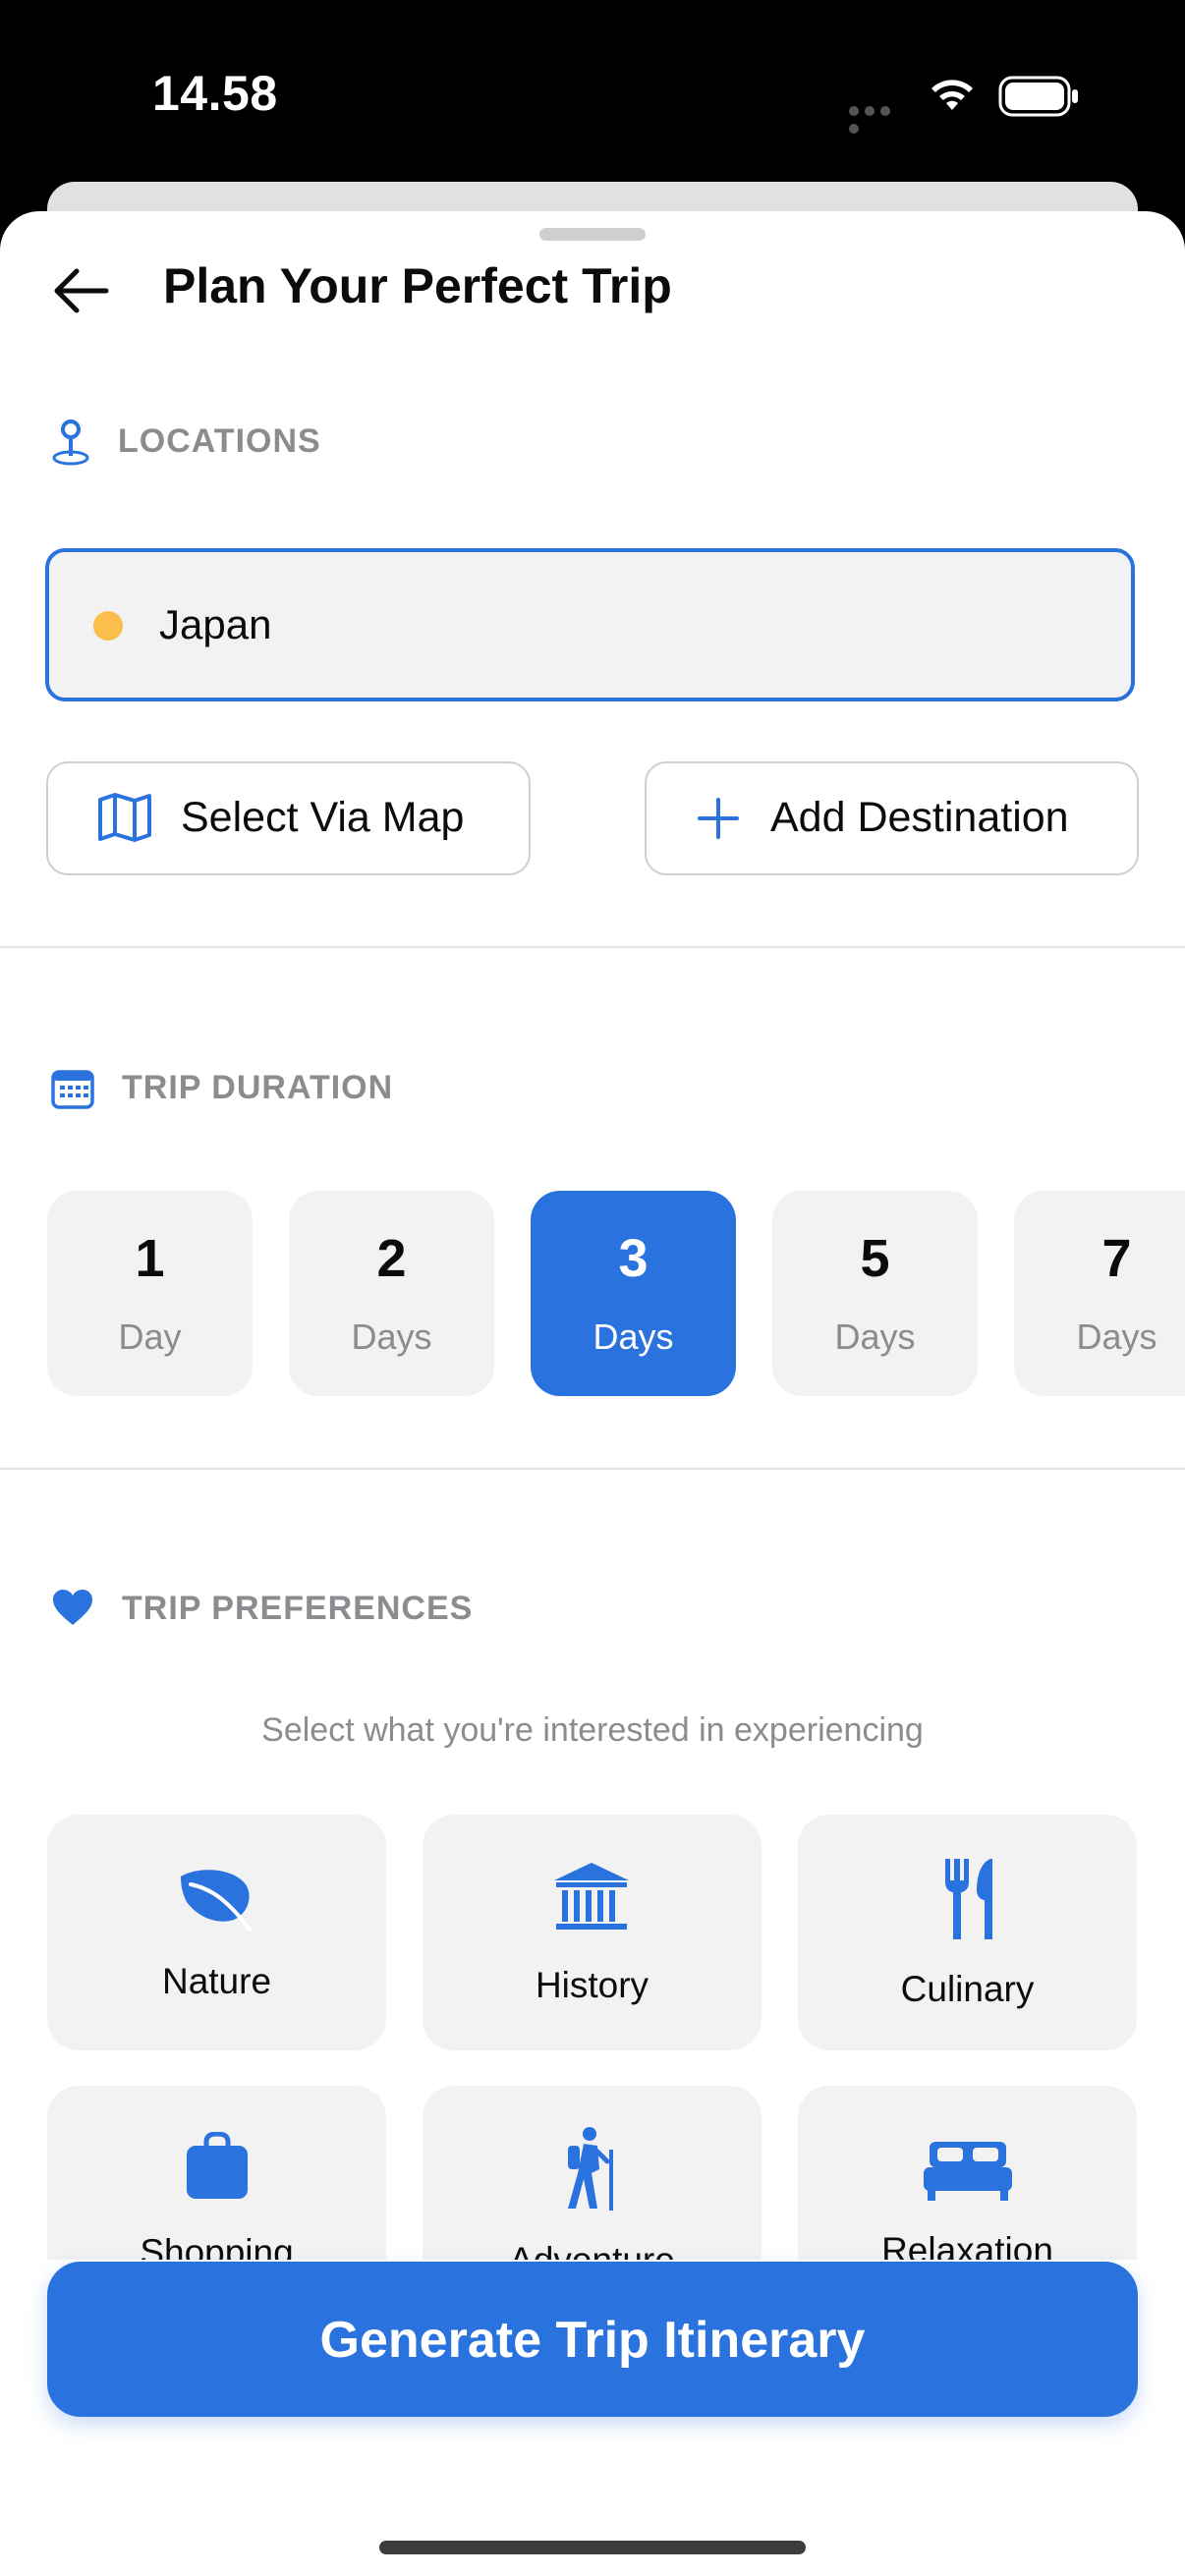 Image resolution: width=1185 pixels, height=2576 pixels. Describe the element at coordinates (73, 1607) in the screenshot. I see `heart-icon` at that location.